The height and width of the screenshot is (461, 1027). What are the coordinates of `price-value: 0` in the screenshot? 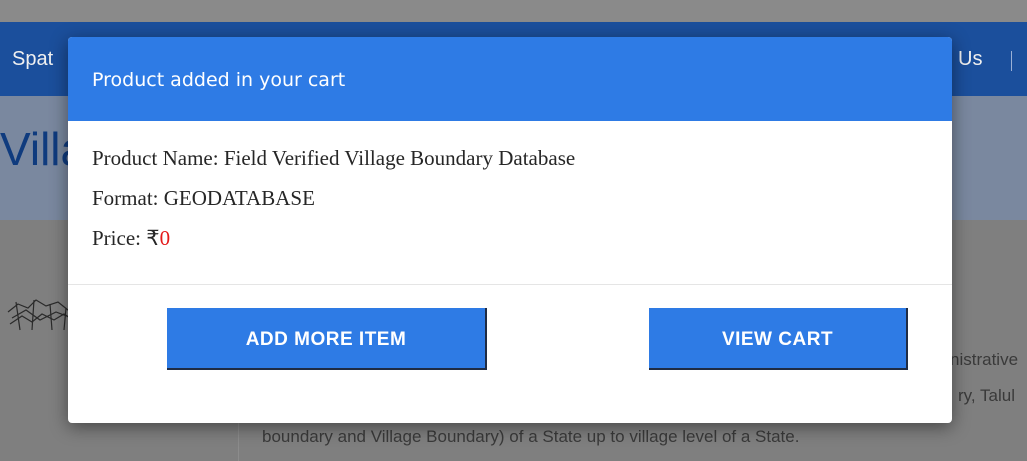 It's located at (165, 238).